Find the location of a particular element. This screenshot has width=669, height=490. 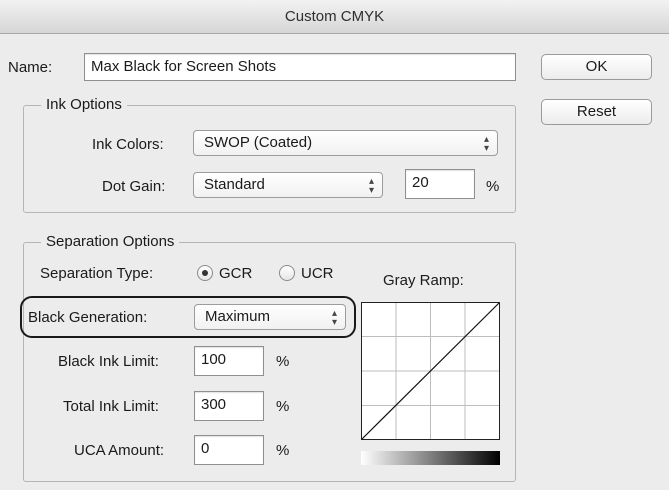

dot-gain-amount-field: 20 is located at coordinates (440, 184).